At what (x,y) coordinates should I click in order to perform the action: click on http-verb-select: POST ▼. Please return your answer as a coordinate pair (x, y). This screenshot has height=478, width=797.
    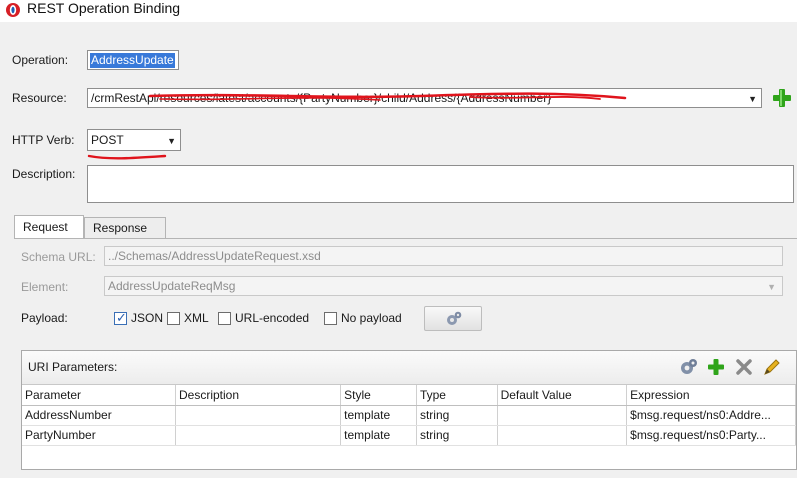
    Looking at the image, I should click on (134, 140).